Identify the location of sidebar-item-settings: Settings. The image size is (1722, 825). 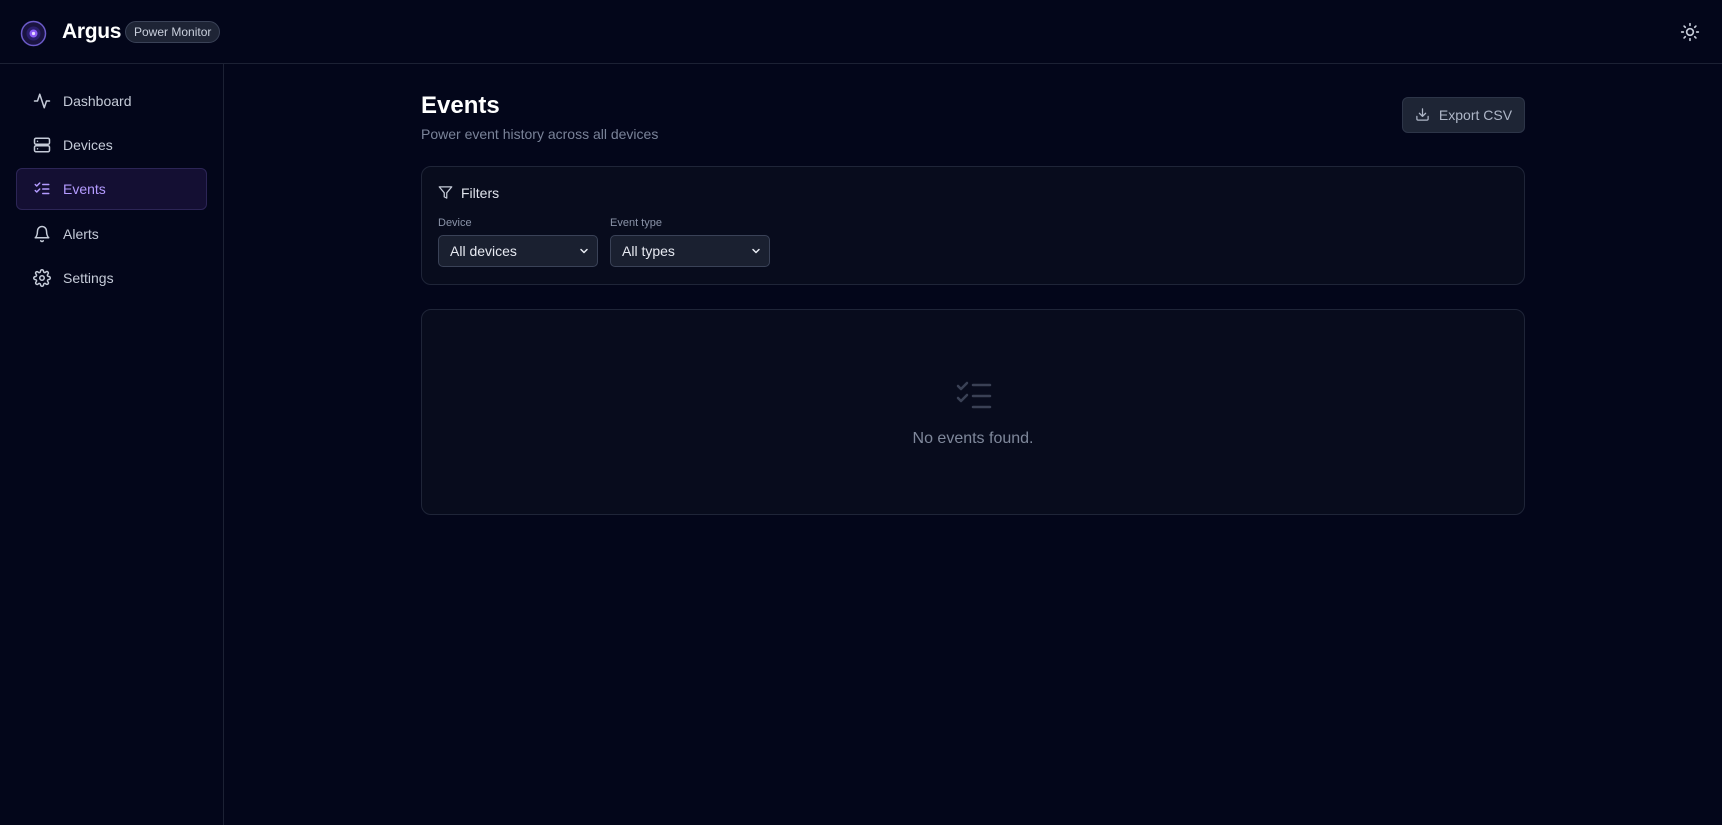
(111, 278).